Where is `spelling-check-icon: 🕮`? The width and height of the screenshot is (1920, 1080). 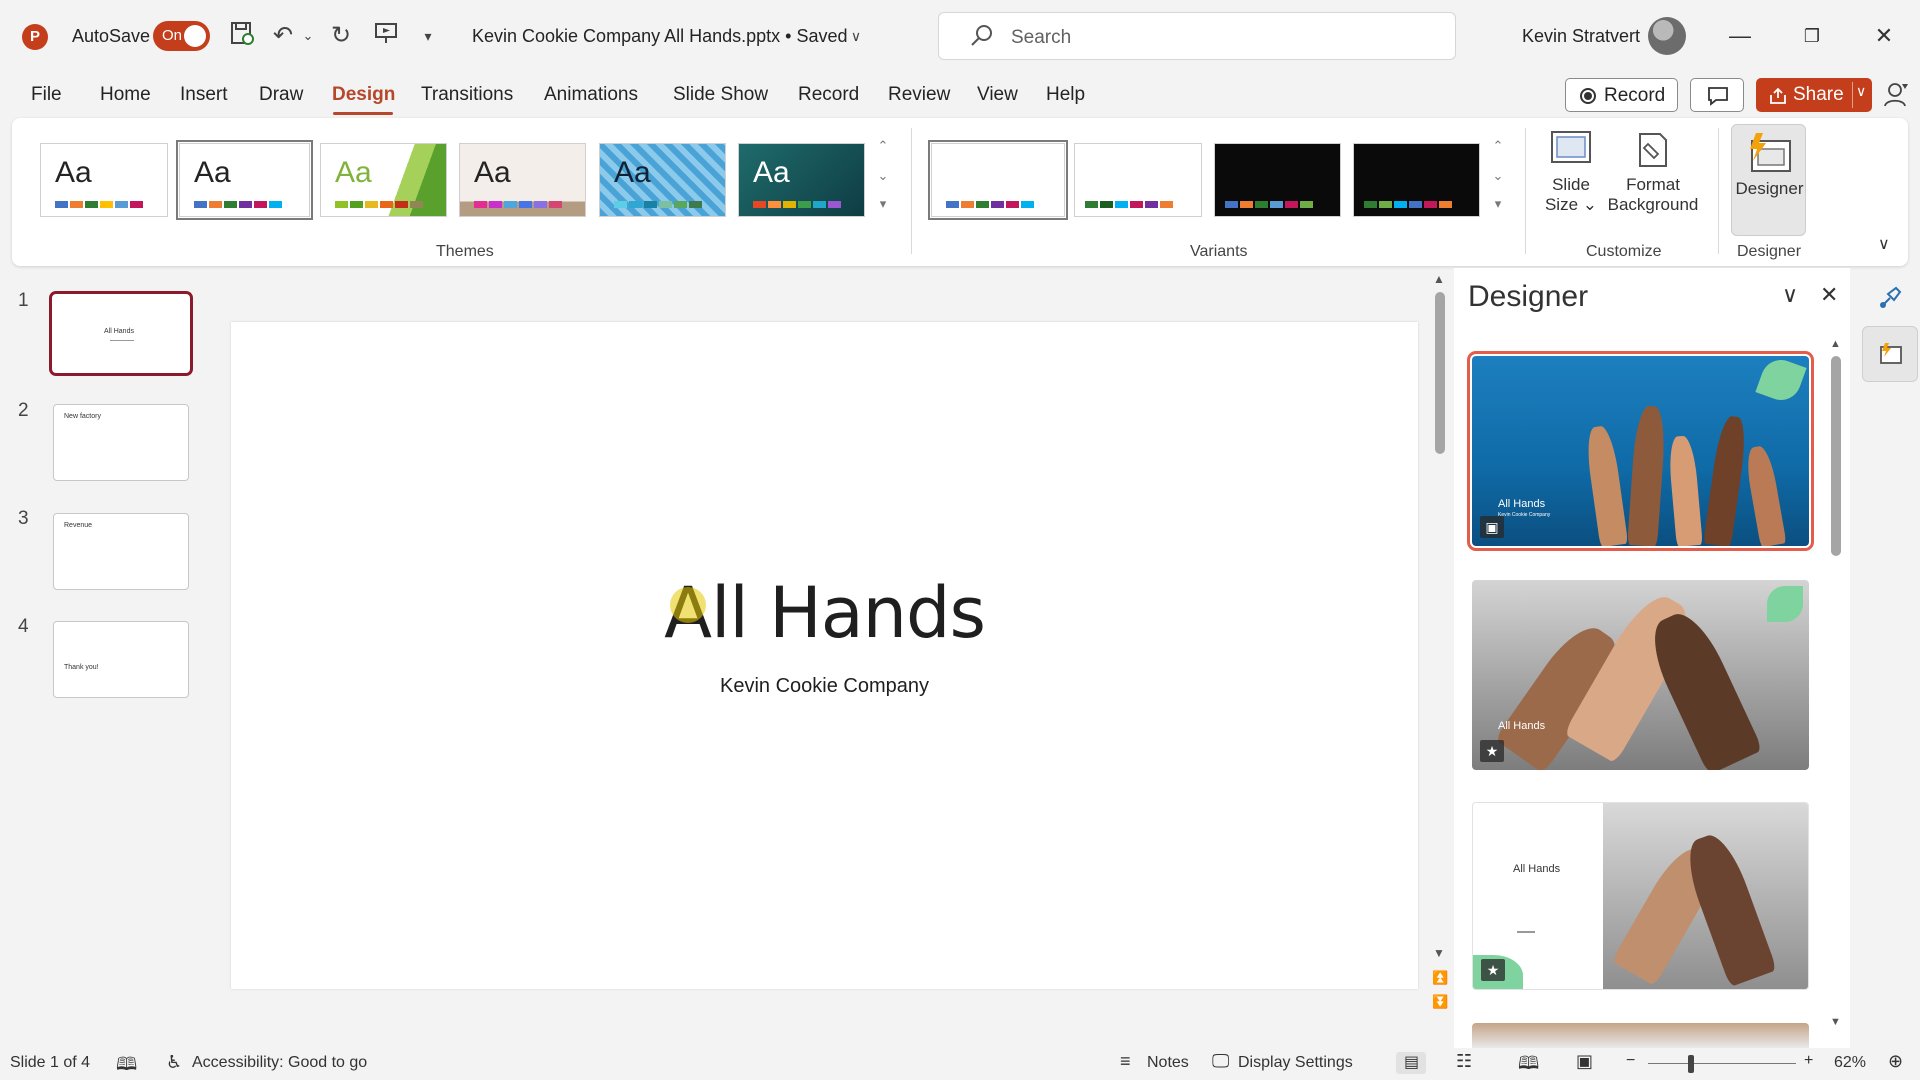
spelling-check-icon: 🕮 is located at coordinates (126, 1066).